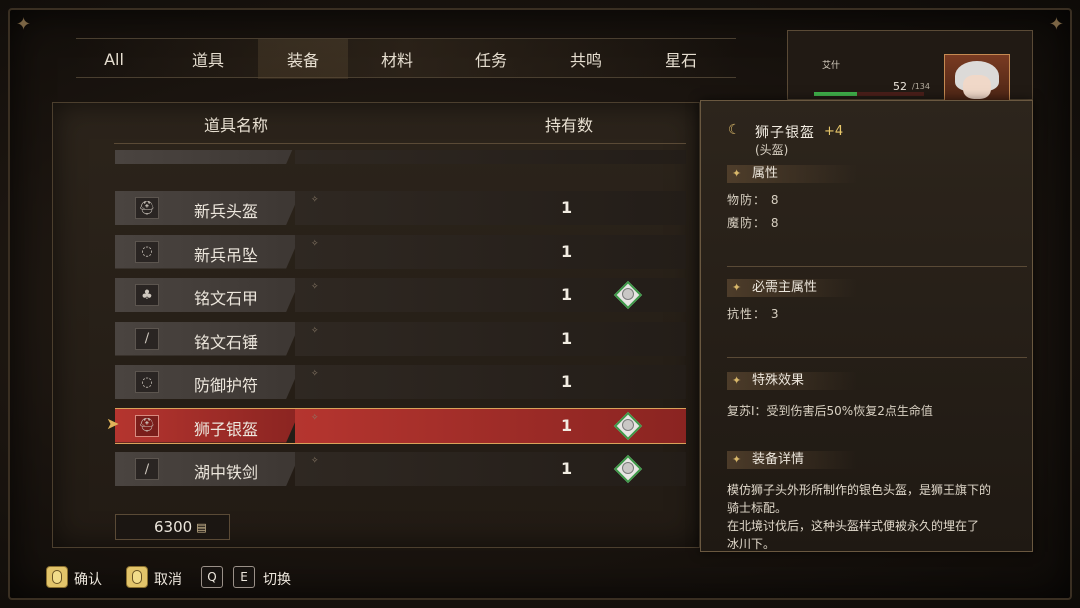 This screenshot has height=608, width=1080. Describe the element at coordinates (236, 125) in the screenshot. I see `column-header-name: 道具名称` at that location.